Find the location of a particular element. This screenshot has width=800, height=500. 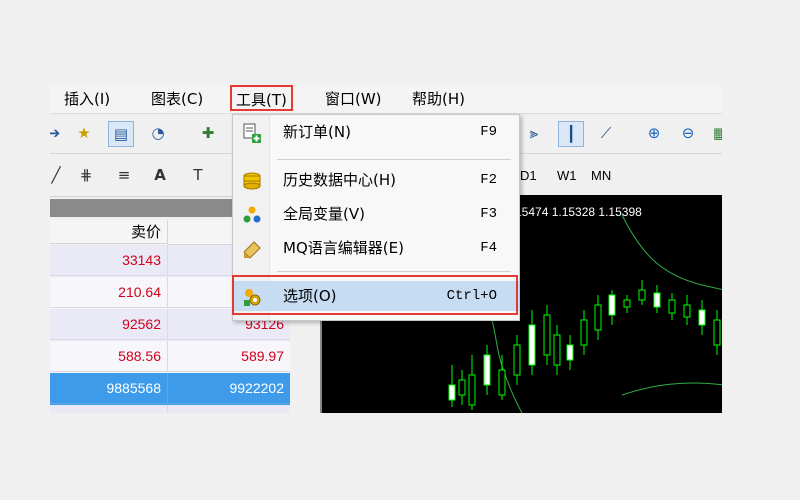

line-chart-icon: ⟋ is located at coordinates (606, 133).